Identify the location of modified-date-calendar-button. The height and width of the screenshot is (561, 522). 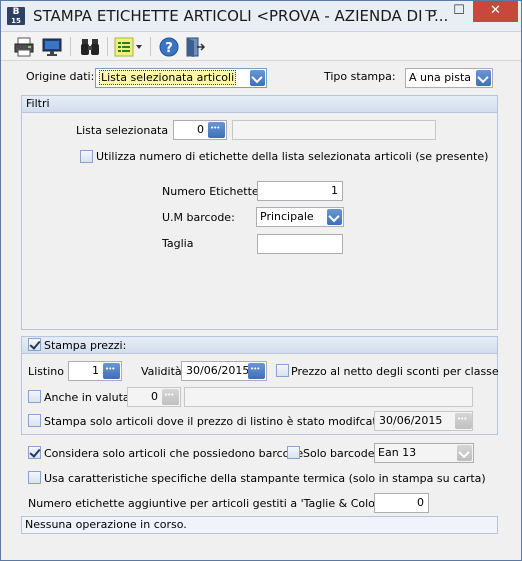
(463, 421).